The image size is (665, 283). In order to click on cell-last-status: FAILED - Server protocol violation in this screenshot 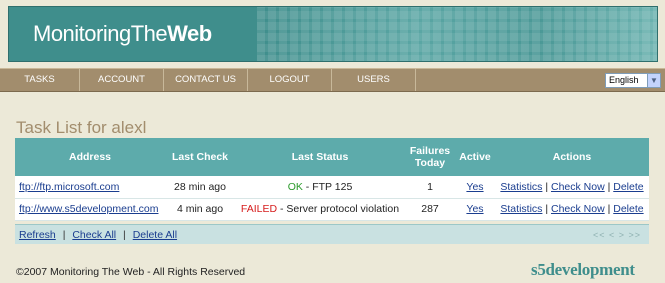, I will do `click(320, 209)`.